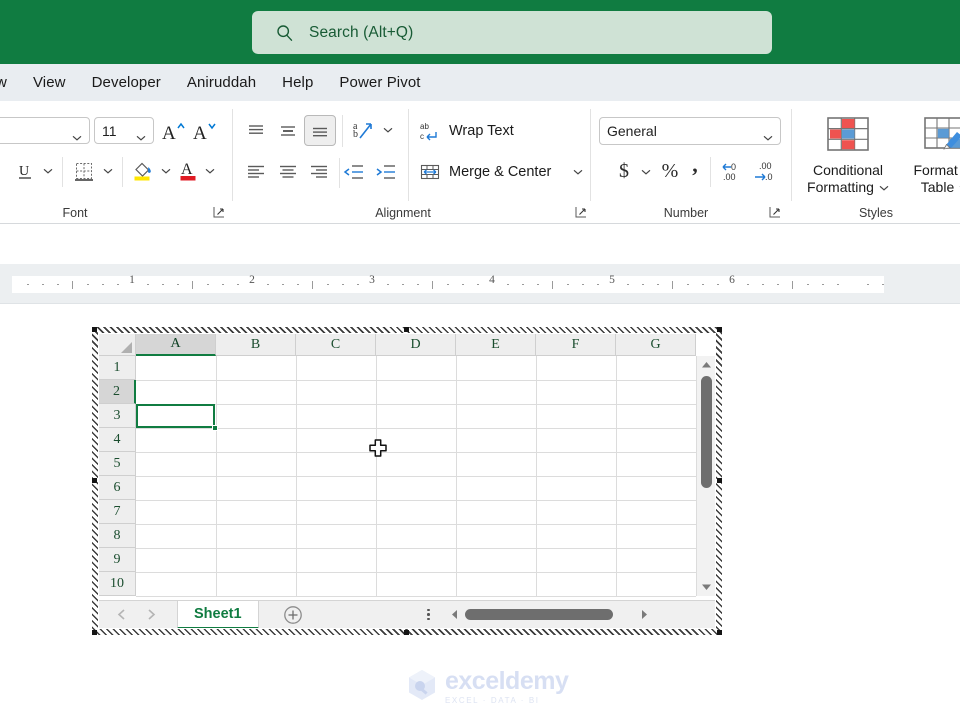 Image resolution: width=960 pixels, height=718 pixels. Describe the element at coordinates (494, 131) in the screenshot. I see `wrap-text-button: ab c Wrap Text` at that location.